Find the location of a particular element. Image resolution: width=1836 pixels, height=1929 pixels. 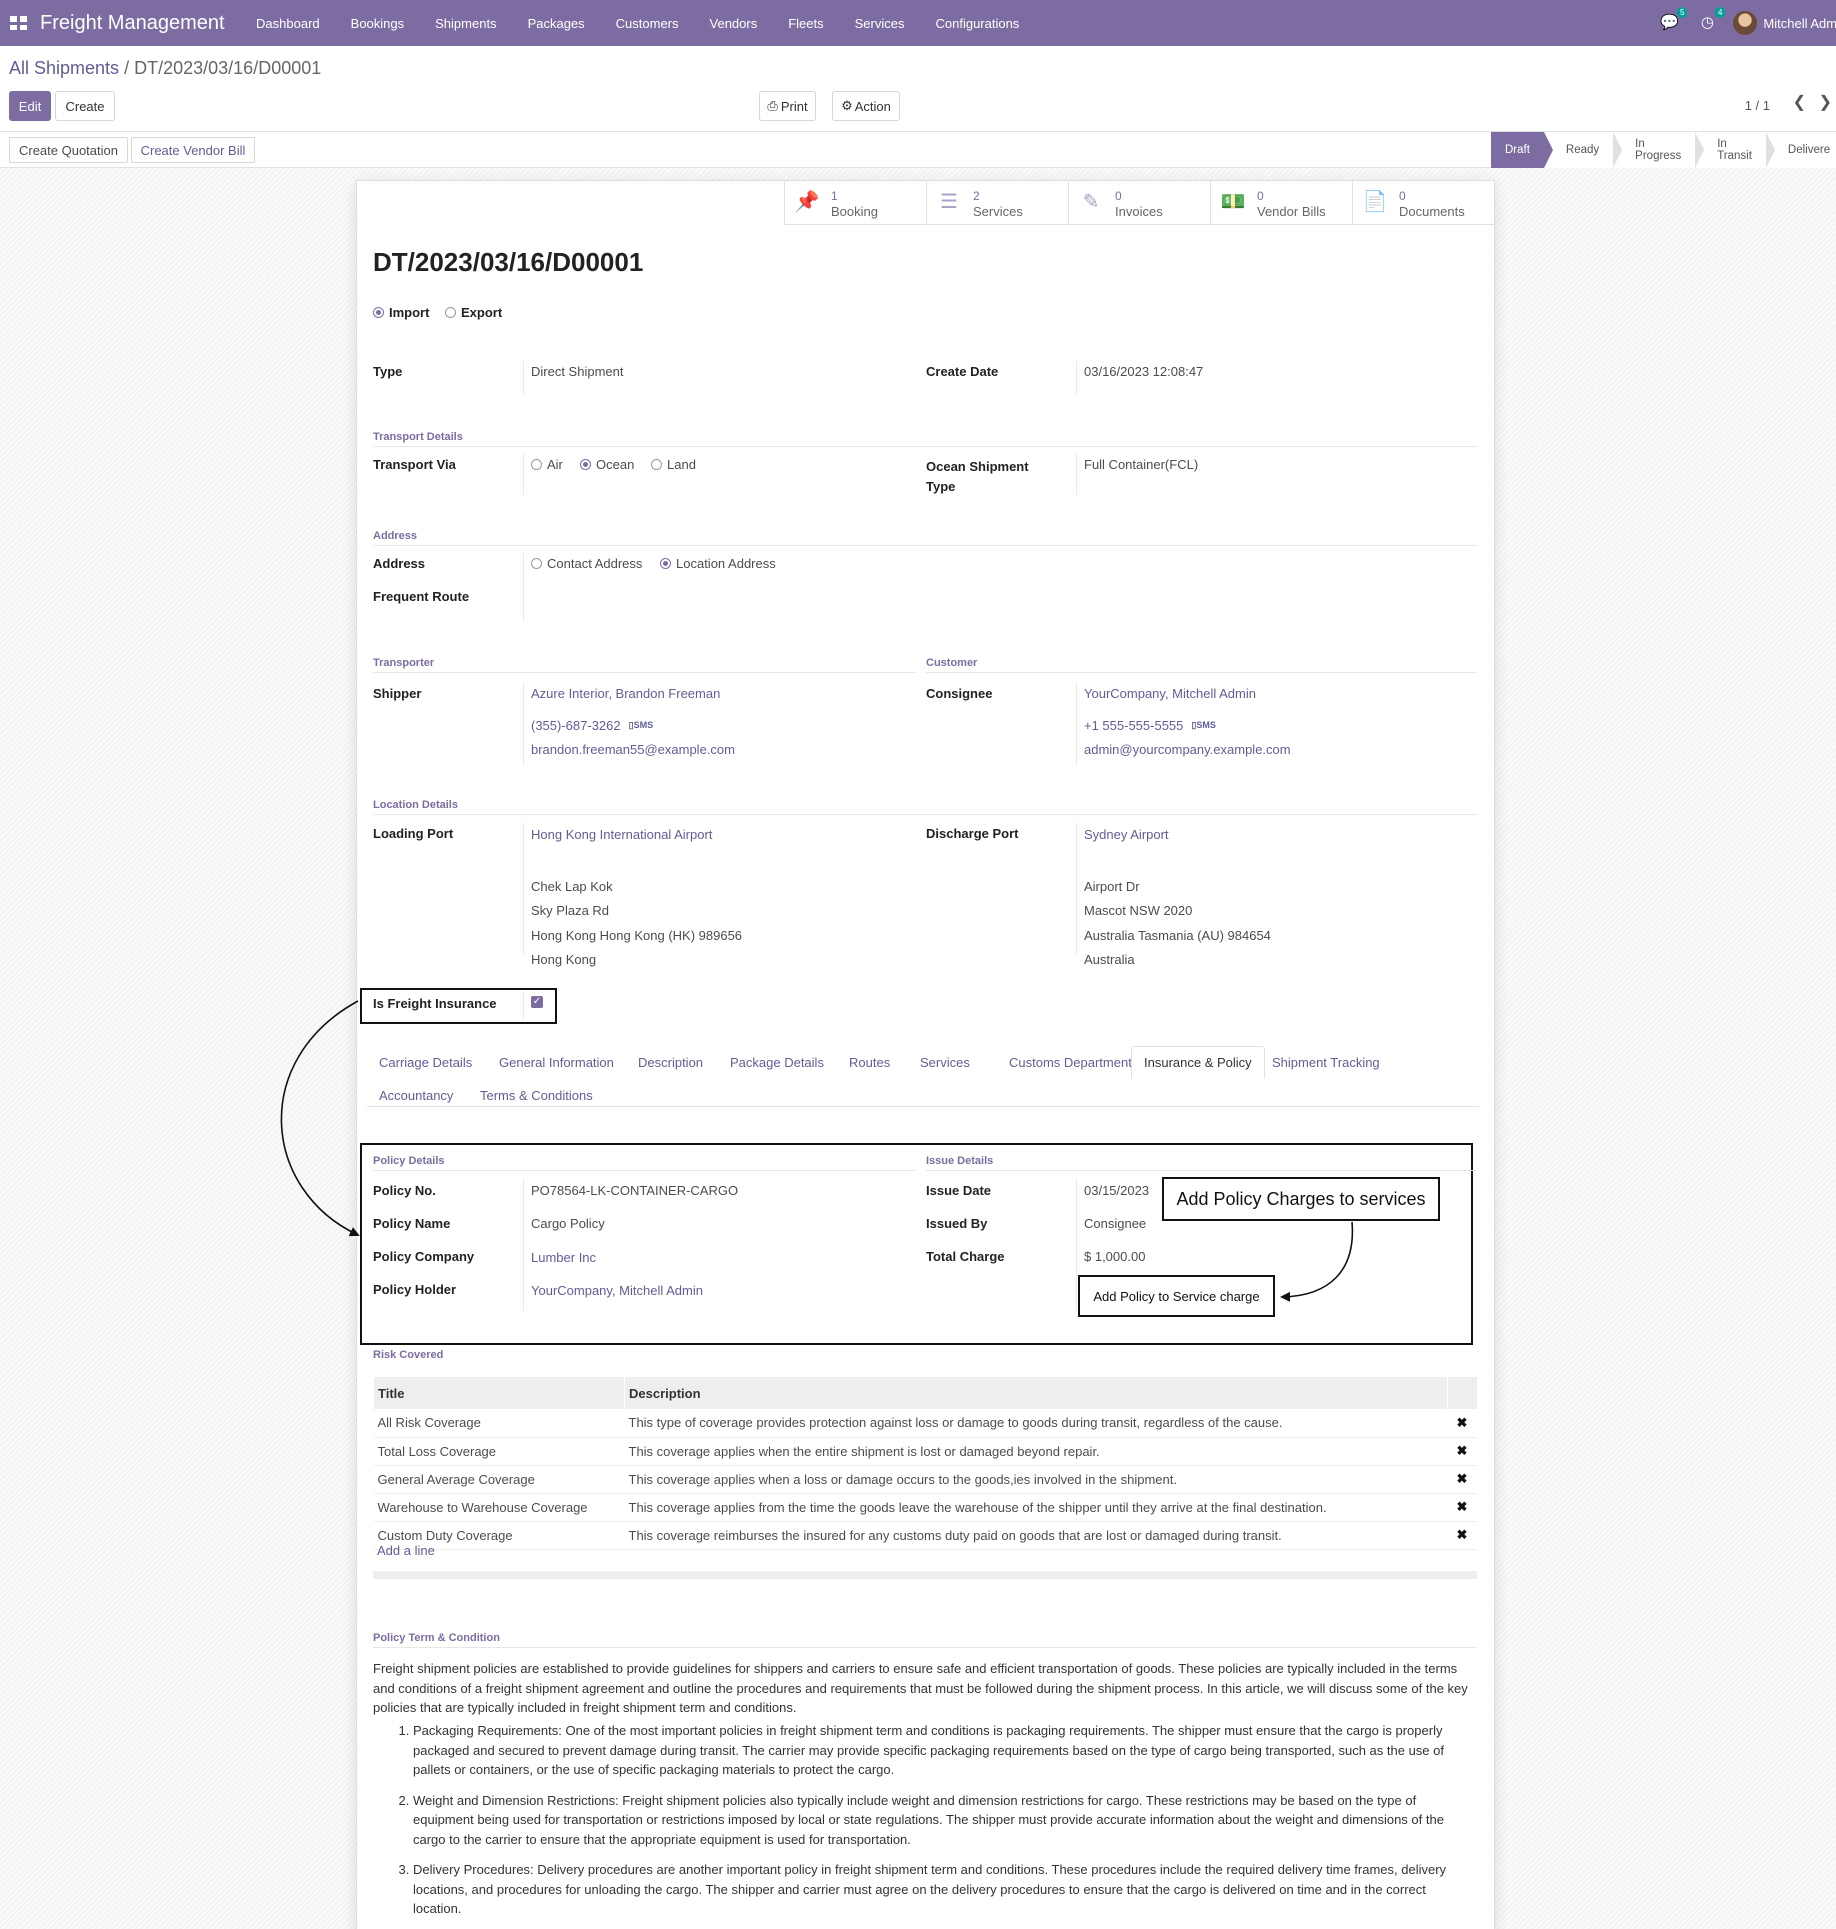

create-vendor-bill-button: Create Vendor Bill is located at coordinates (193, 150).